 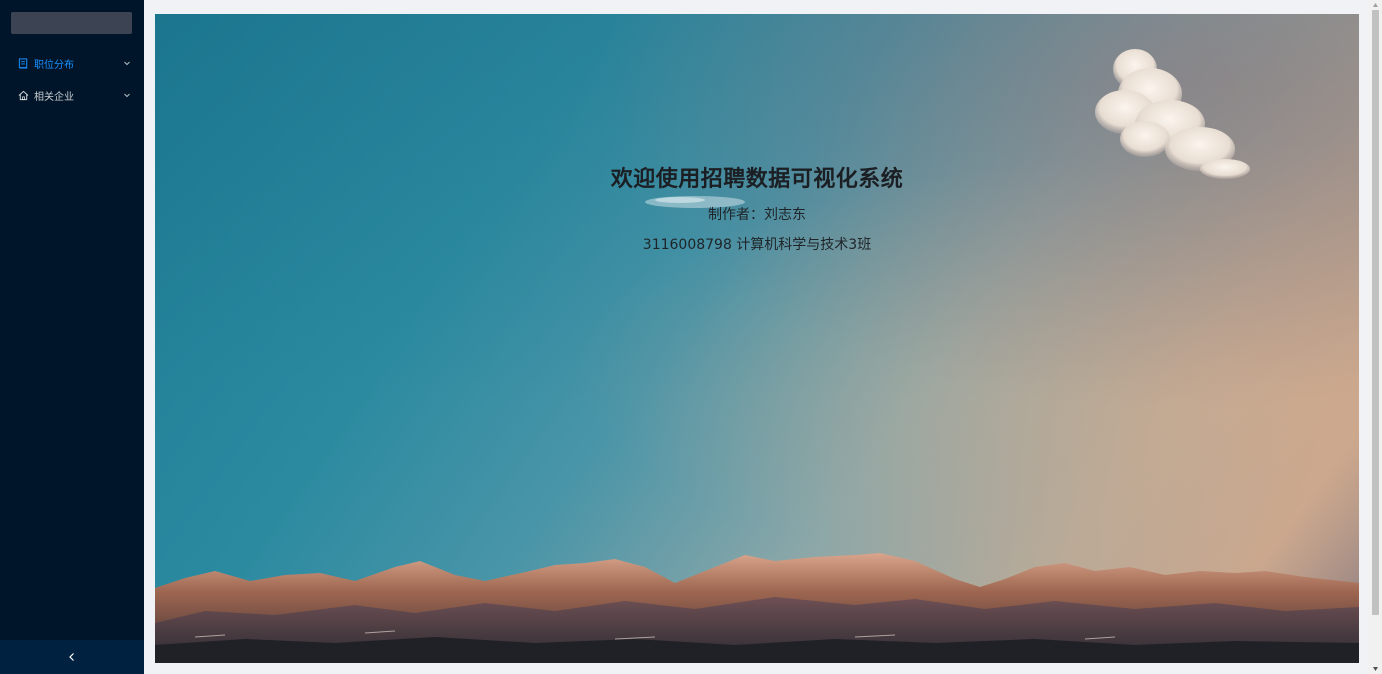 I want to click on briefcase-icon, so click(x=23, y=63).